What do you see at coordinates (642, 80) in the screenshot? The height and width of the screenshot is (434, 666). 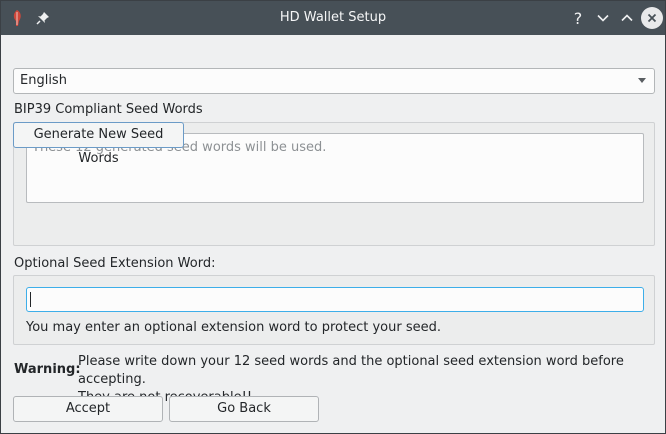 I see `dropdown-arrow-icon` at bounding box center [642, 80].